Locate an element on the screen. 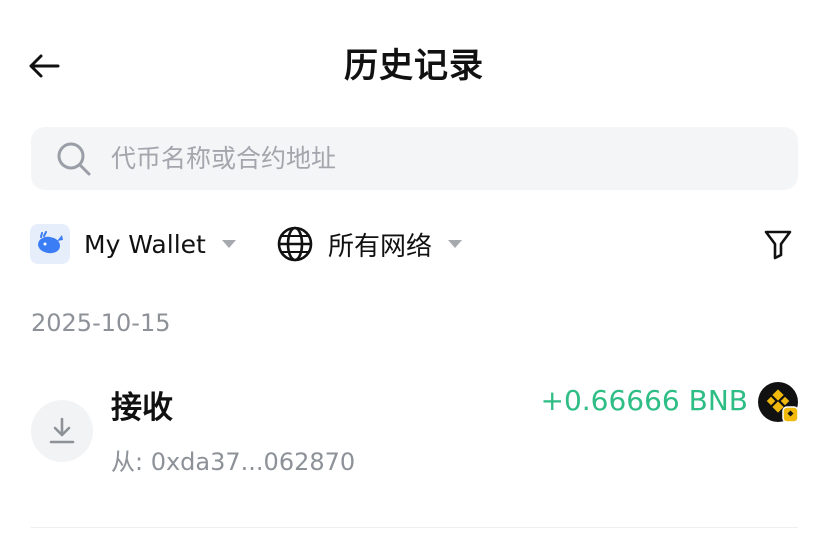 This screenshot has width=828, height=547. bnb-logo-icon is located at coordinates (778, 402).